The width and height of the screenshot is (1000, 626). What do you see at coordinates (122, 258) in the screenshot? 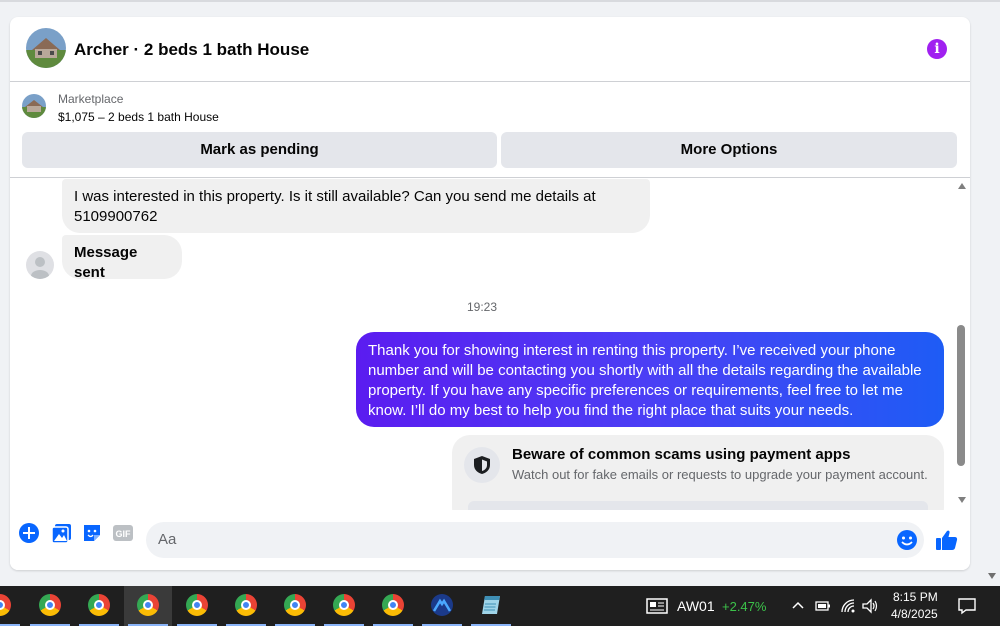
I see `incoming-message: Message sent` at bounding box center [122, 258].